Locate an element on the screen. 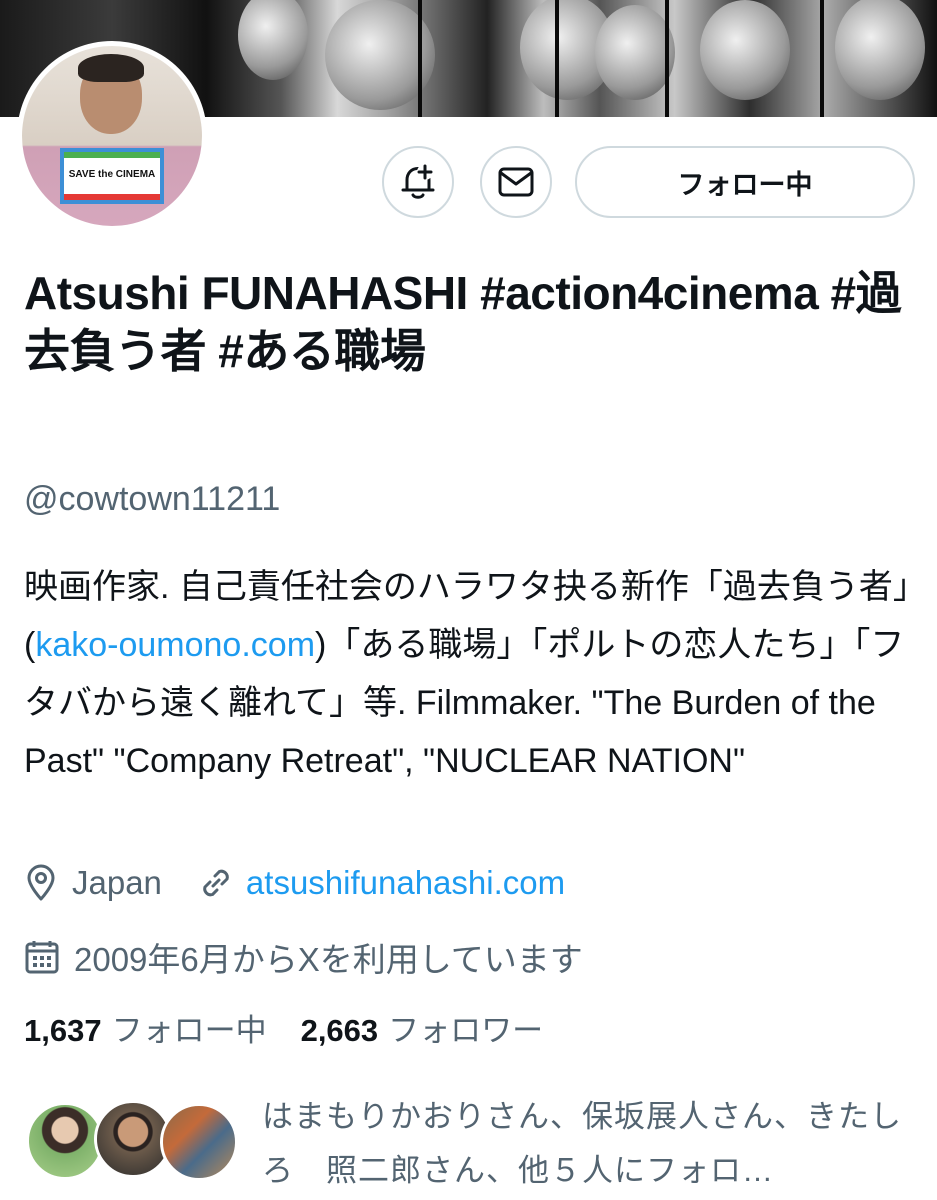 Image resolution: width=937 pixels, height=1200 pixels. location-text: Japan is located at coordinates (117, 882).